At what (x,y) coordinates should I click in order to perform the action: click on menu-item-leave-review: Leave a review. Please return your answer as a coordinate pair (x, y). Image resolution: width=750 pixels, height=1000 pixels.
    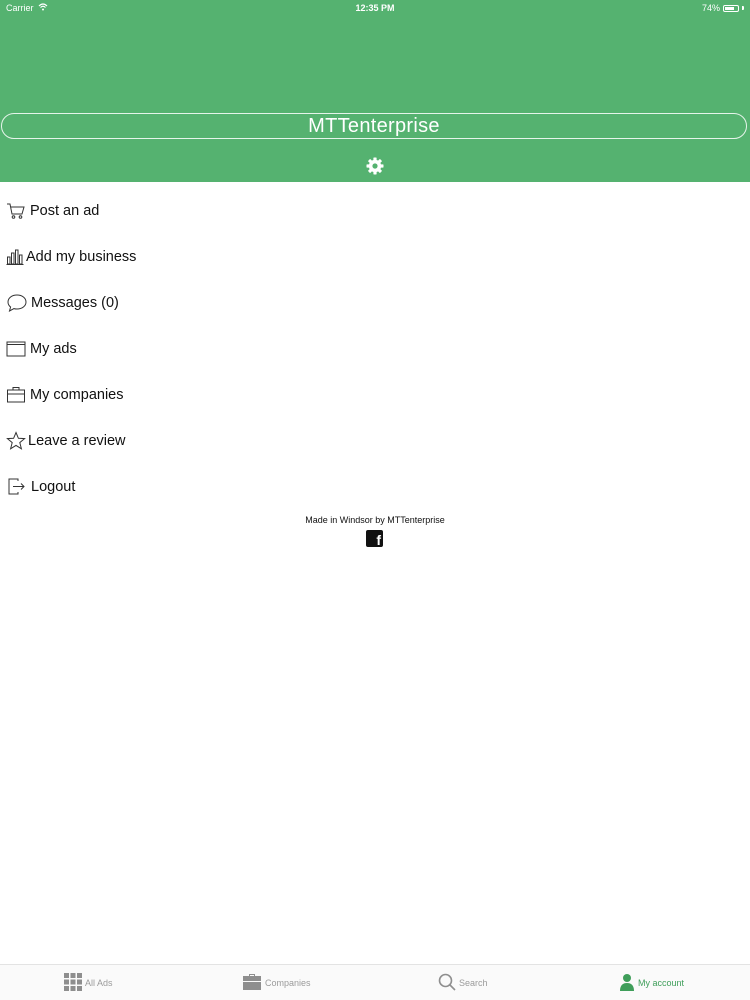
    Looking at the image, I should click on (66, 441).